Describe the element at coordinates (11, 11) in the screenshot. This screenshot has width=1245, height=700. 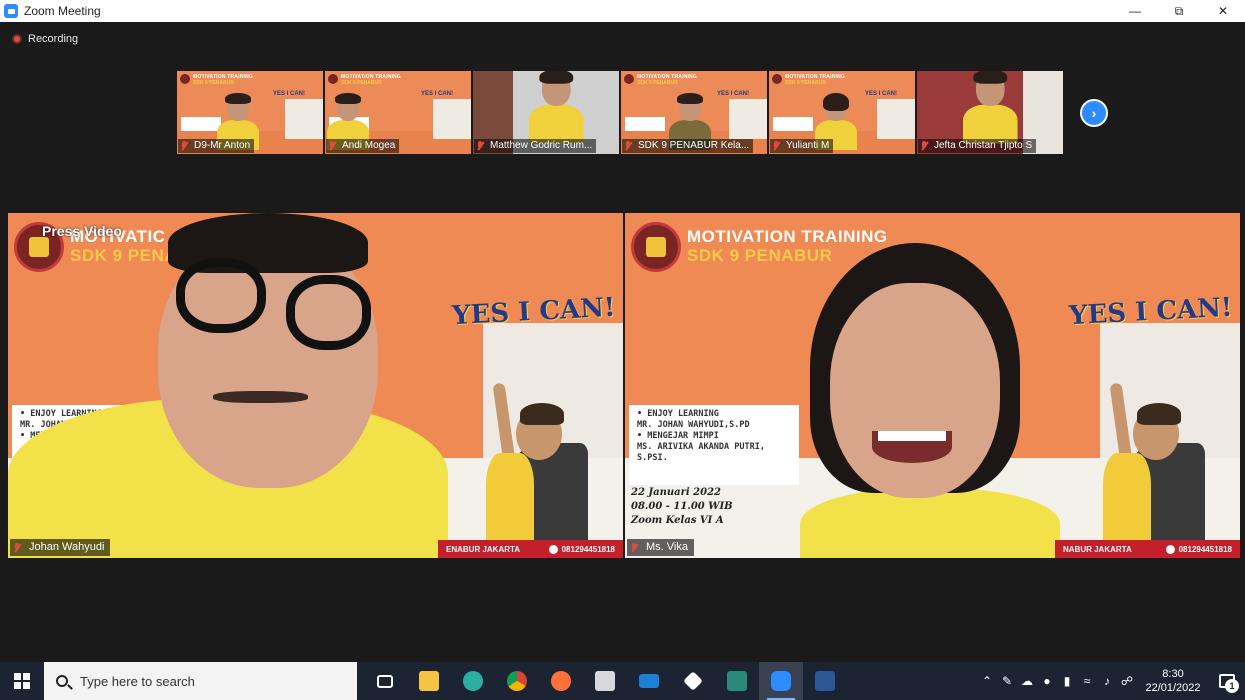
I see `zoom-app-icon` at that location.